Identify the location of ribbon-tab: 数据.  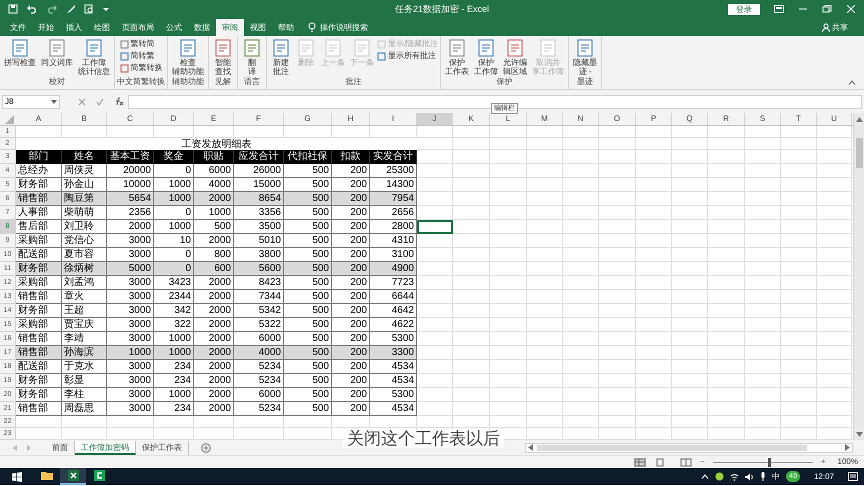
(202, 27).